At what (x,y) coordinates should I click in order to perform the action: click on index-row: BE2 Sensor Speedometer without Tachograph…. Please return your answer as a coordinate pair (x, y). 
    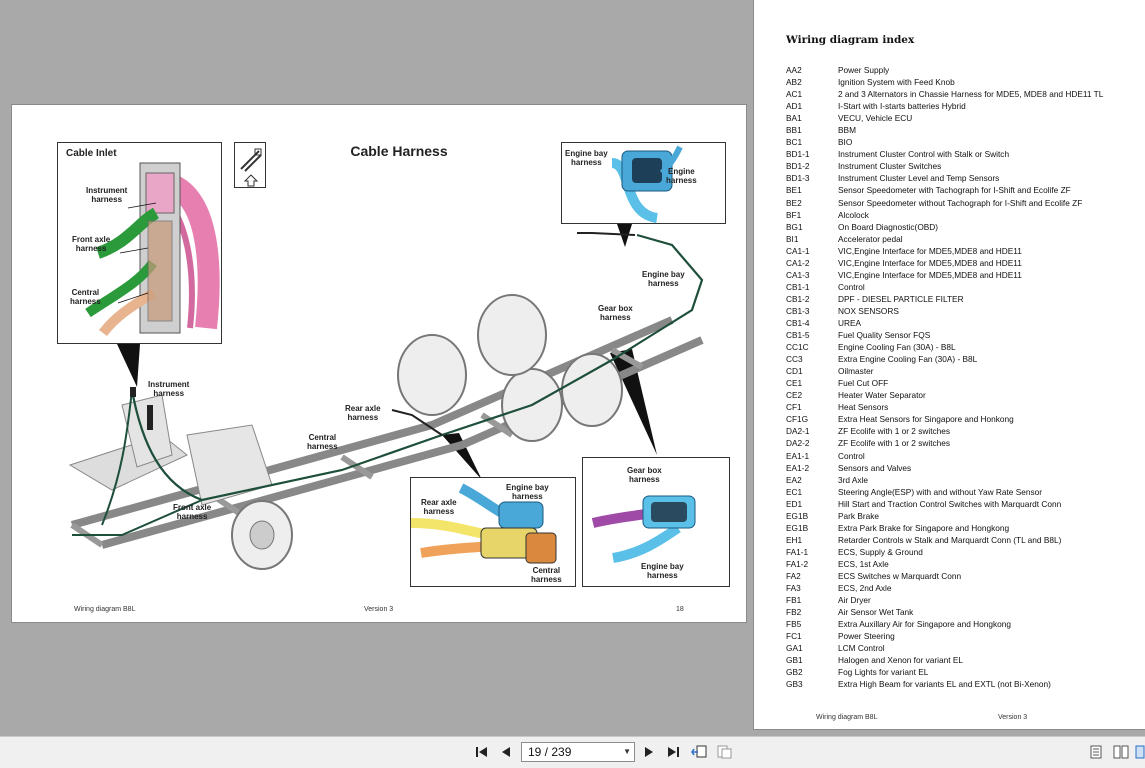
    Looking at the image, I should click on (961, 203).